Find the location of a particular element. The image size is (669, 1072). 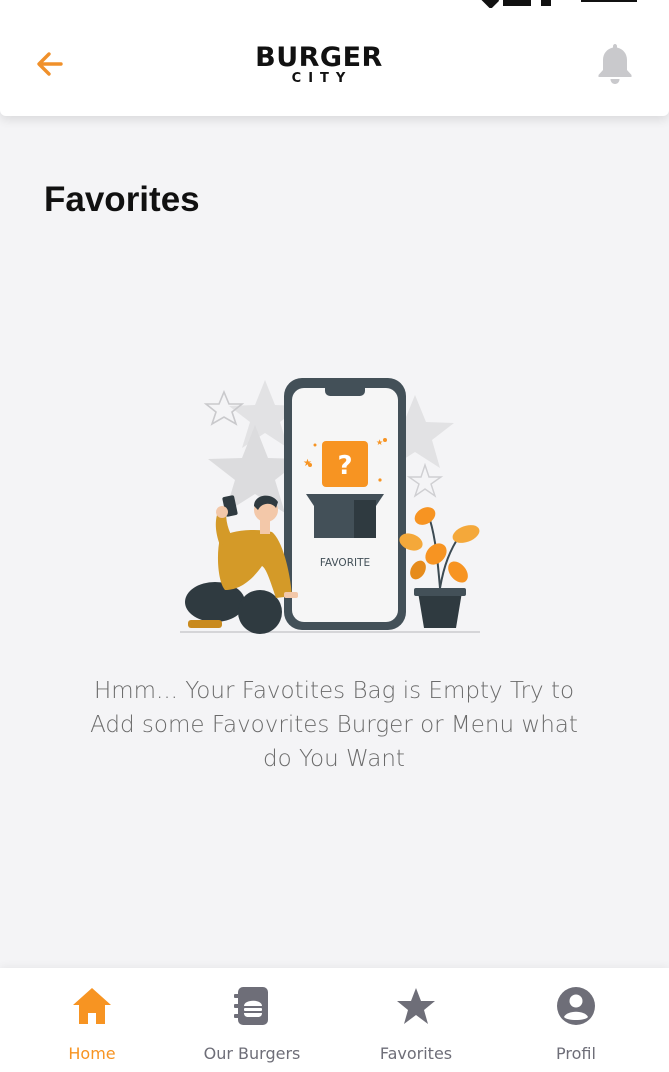

back-button is located at coordinates (50, 64).